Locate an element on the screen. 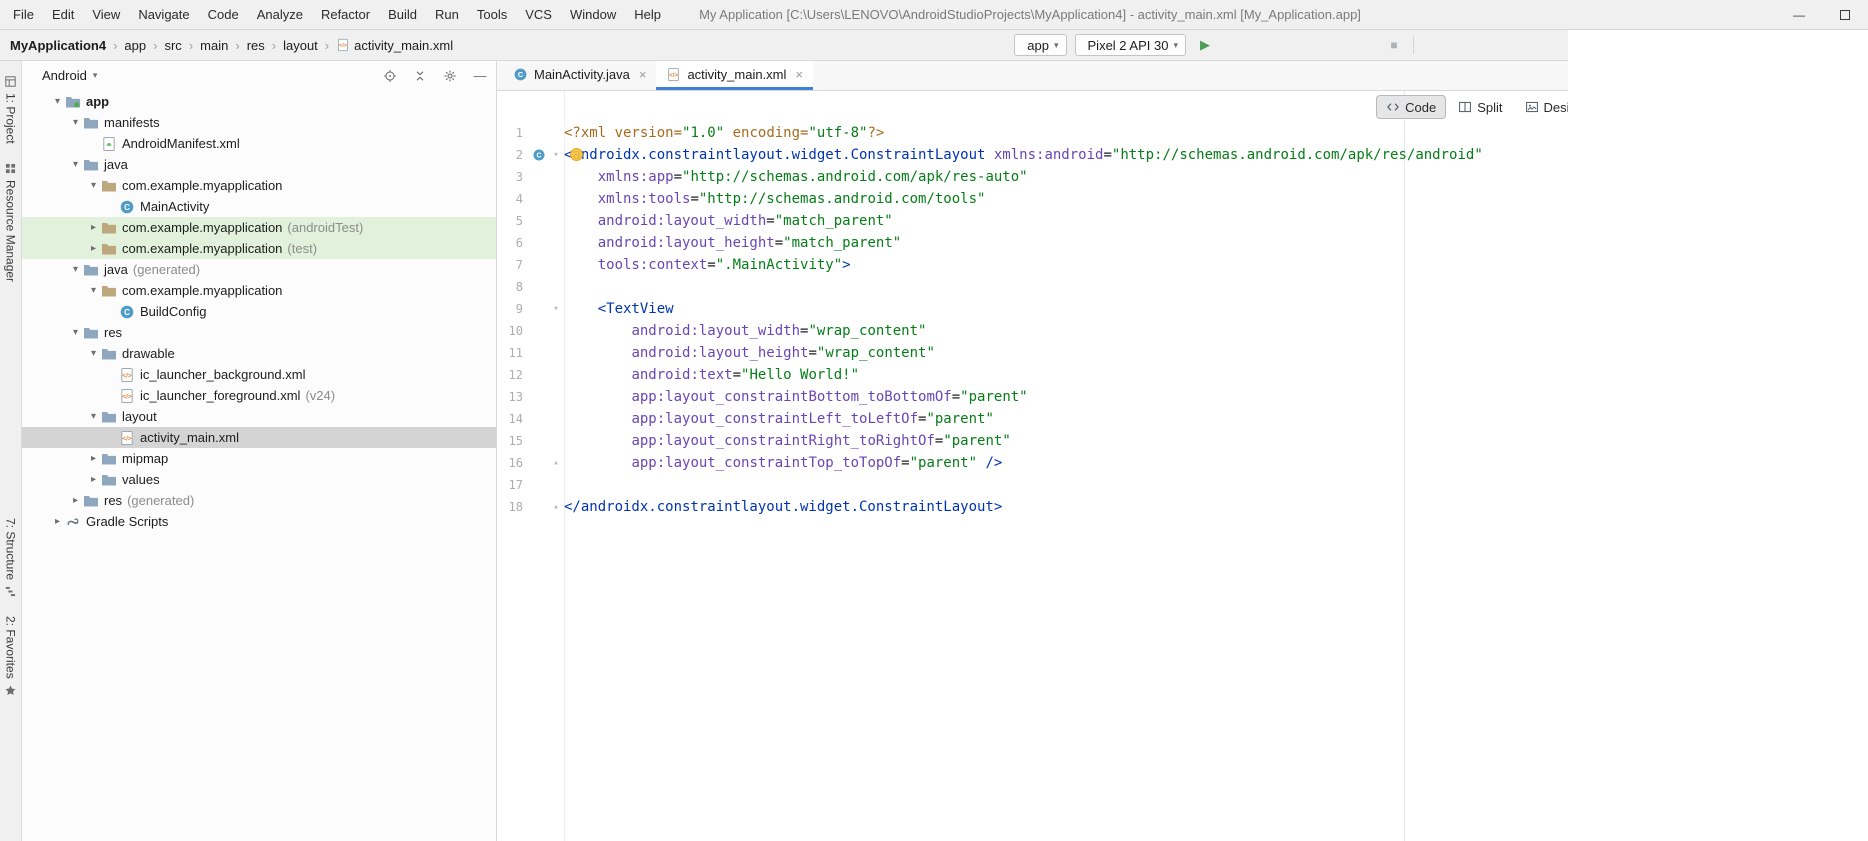 The image size is (1868, 841). run-button: ▶ is located at coordinates (1205, 45).